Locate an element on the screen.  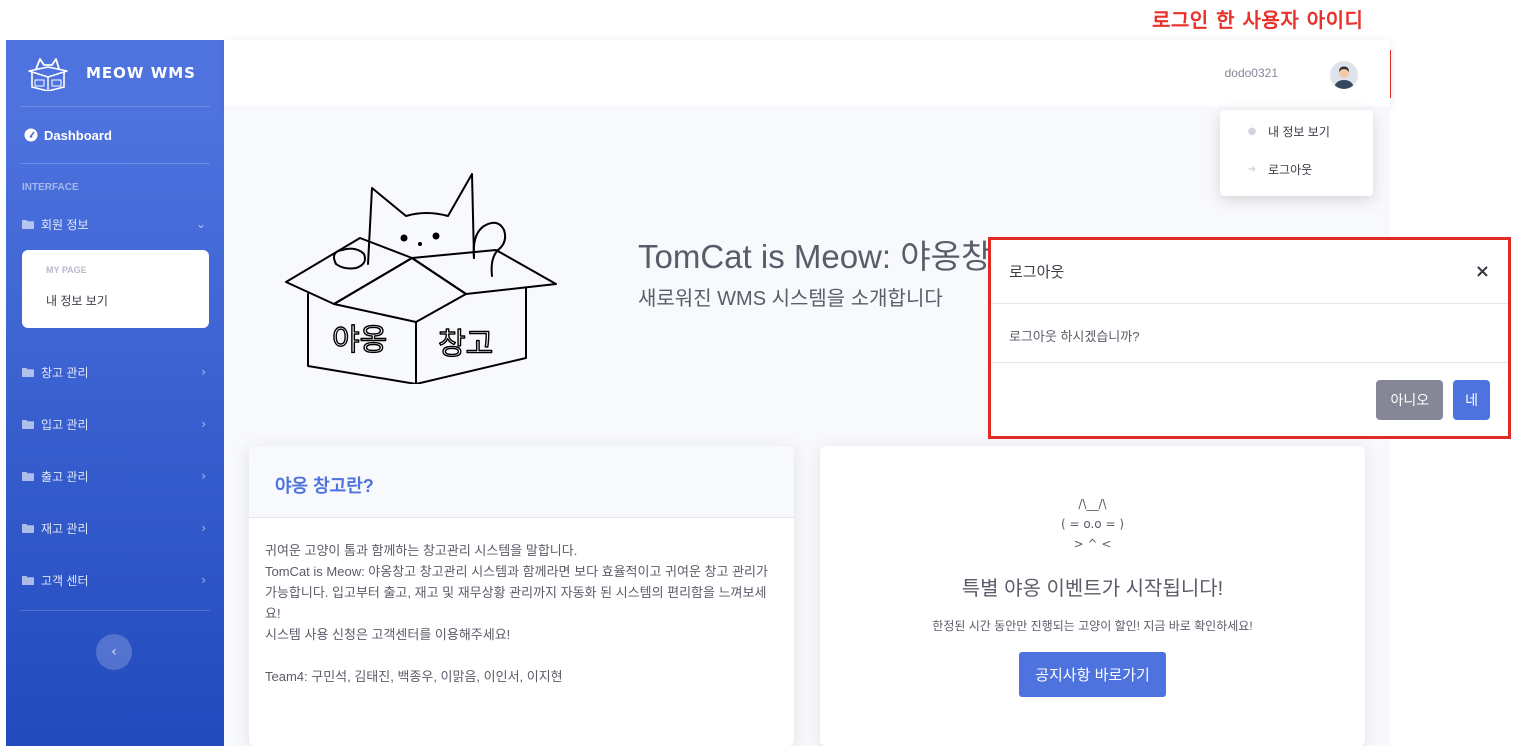
submenu-header: MY PAGE is located at coordinates (66, 270).